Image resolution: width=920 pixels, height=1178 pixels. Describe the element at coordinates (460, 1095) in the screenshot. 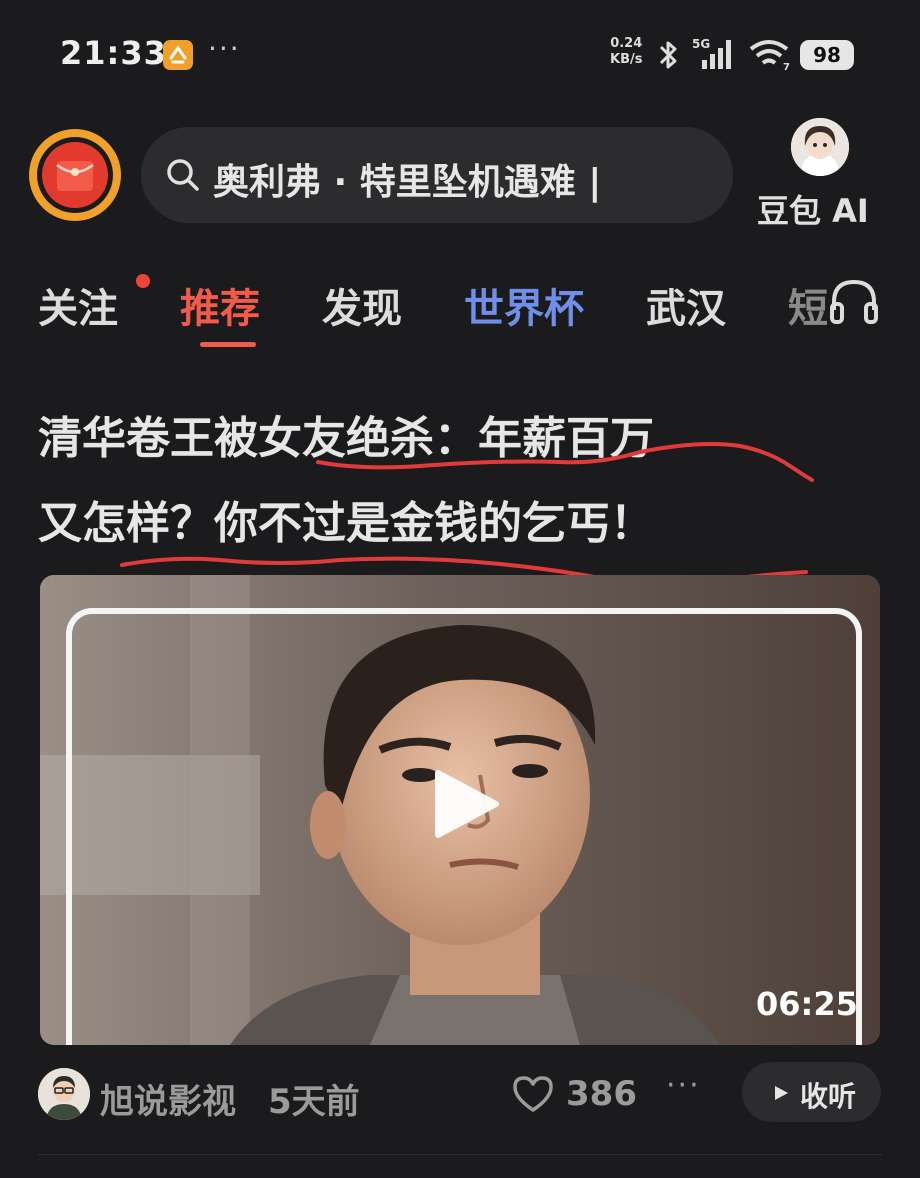

I see `article-meta-row: 旭说影视 5天前 386 ··· 收听` at that location.